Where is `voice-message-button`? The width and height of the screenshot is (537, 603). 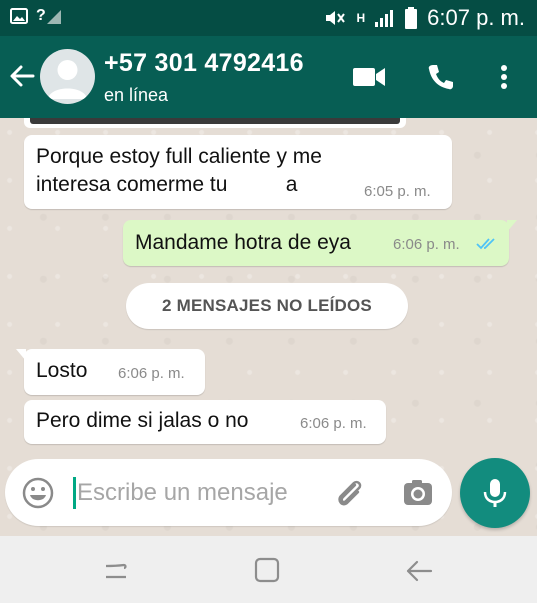 voice-message-button is located at coordinates (495, 493).